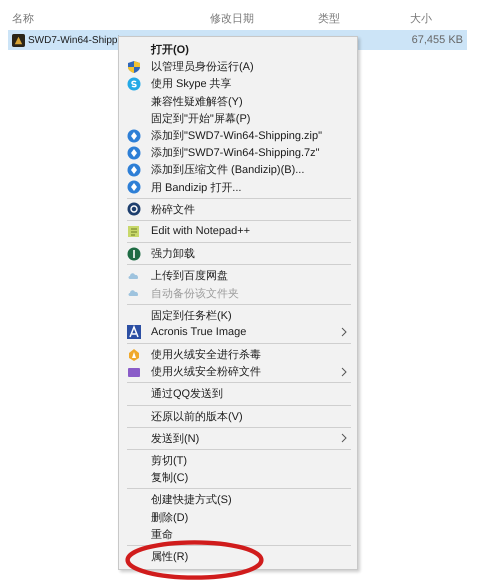  Describe the element at coordinates (437, 40) in the screenshot. I see `file-size: 67,455 KB` at that location.